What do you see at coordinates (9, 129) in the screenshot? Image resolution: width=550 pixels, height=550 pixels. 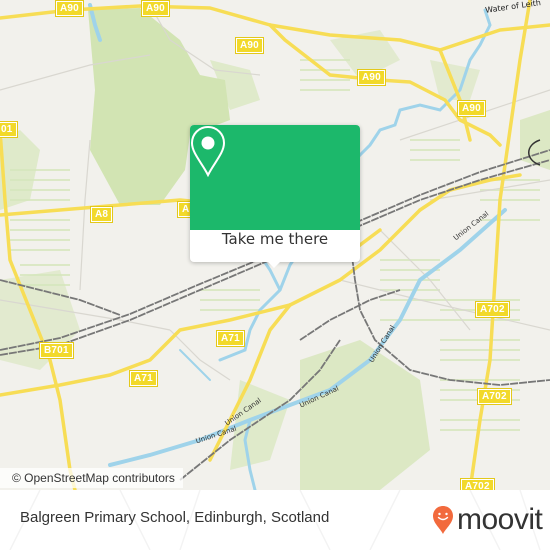 I see `road-label-a901-partial: 01` at bounding box center [9, 129].